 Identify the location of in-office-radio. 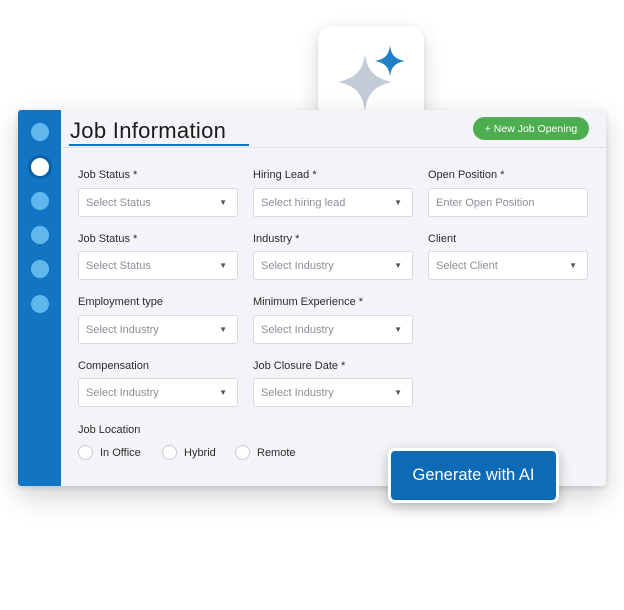
(85, 452).